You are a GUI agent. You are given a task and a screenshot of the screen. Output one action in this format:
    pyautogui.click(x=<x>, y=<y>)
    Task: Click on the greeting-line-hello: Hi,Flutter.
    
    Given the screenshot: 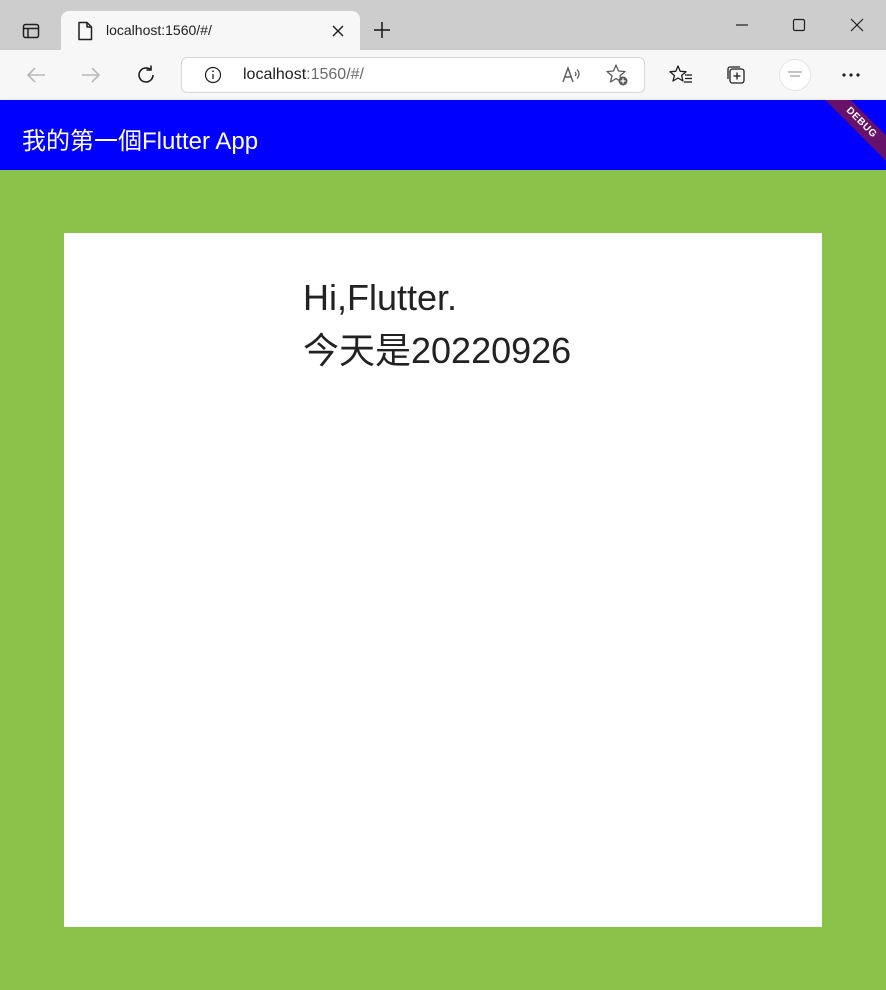 What is the action you would take?
    pyautogui.click(x=380, y=297)
    